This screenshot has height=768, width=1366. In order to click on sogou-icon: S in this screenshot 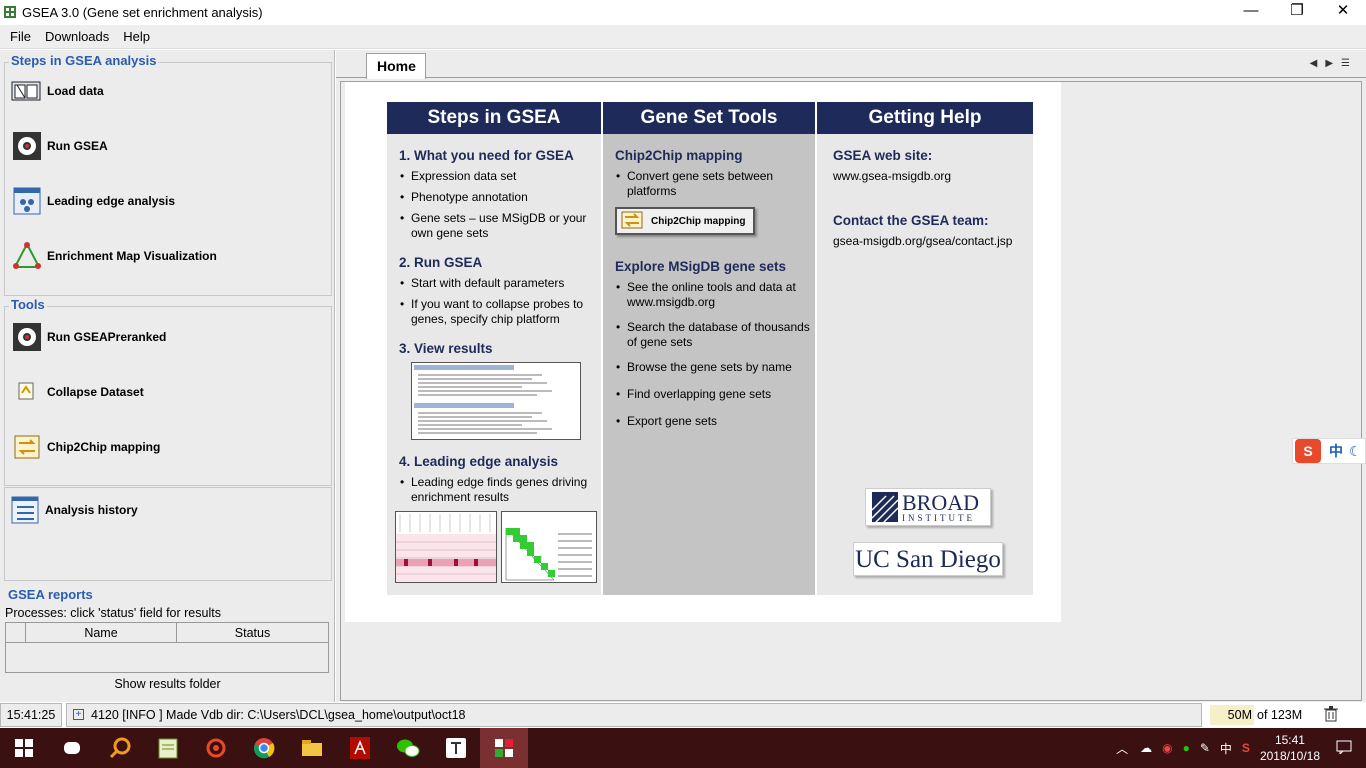, I will do `click(1308, 451)`.